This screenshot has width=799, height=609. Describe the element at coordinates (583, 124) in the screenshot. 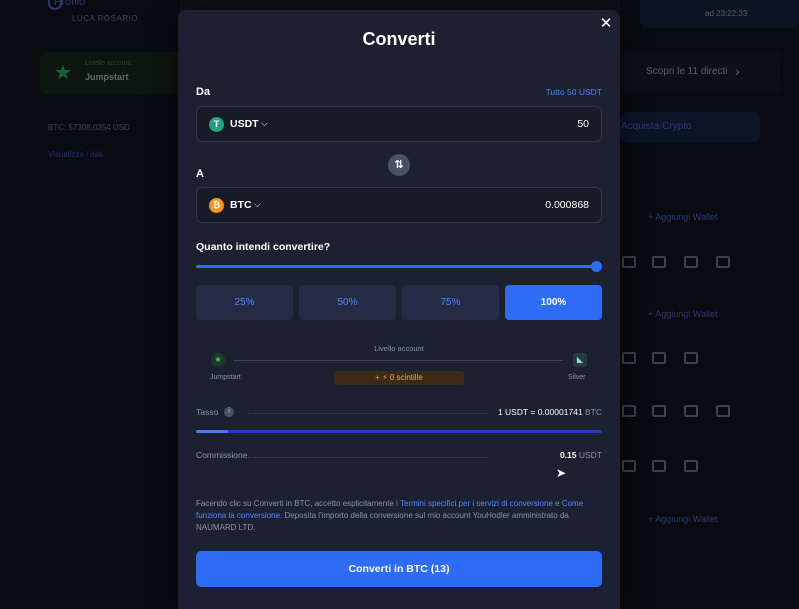

I see `from-amount-input: 50` at that location.